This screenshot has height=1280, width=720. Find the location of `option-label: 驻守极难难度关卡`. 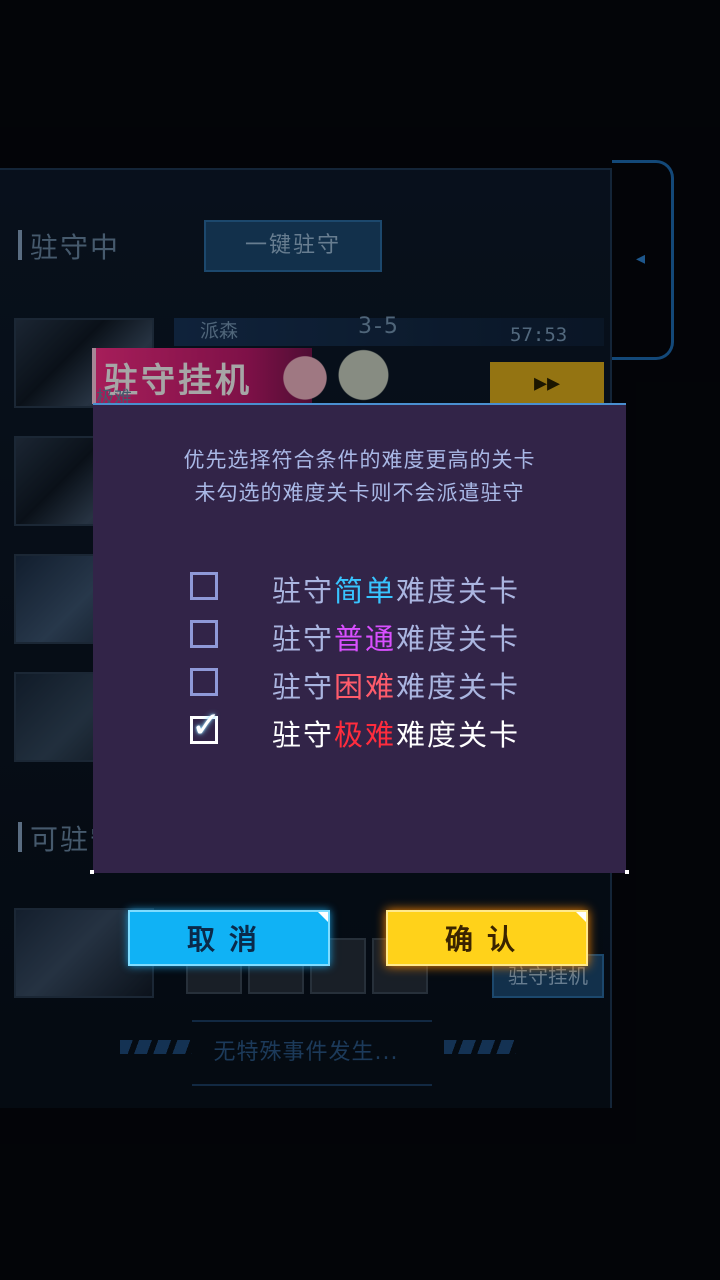

option-label: 驻守极难难度关卡 is located at coordinates (396, 735).